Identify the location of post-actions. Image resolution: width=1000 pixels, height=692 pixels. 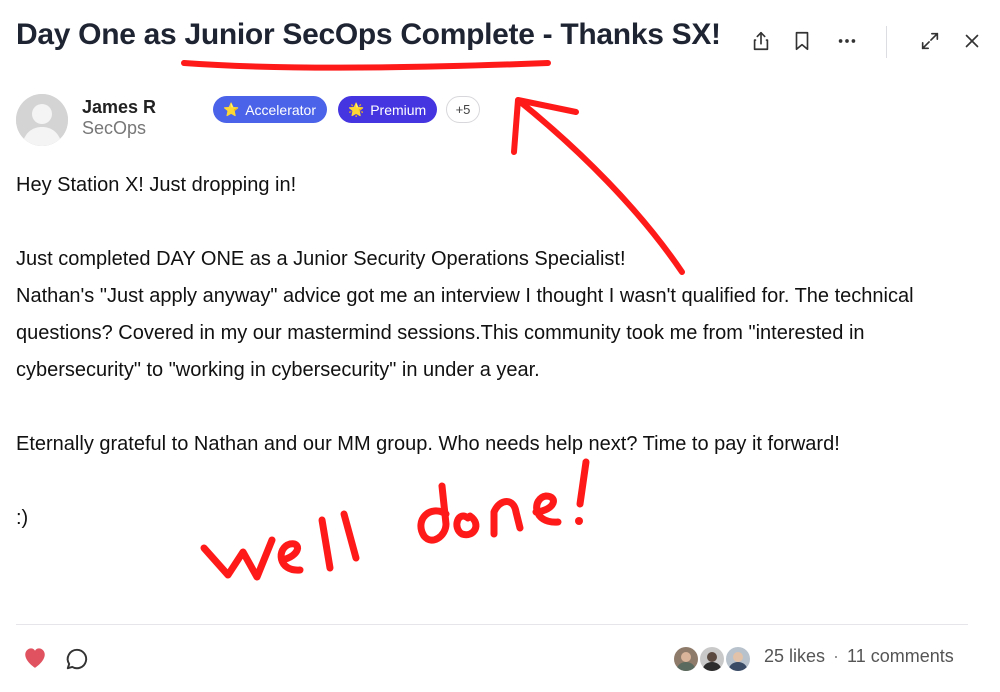
(868, 42).